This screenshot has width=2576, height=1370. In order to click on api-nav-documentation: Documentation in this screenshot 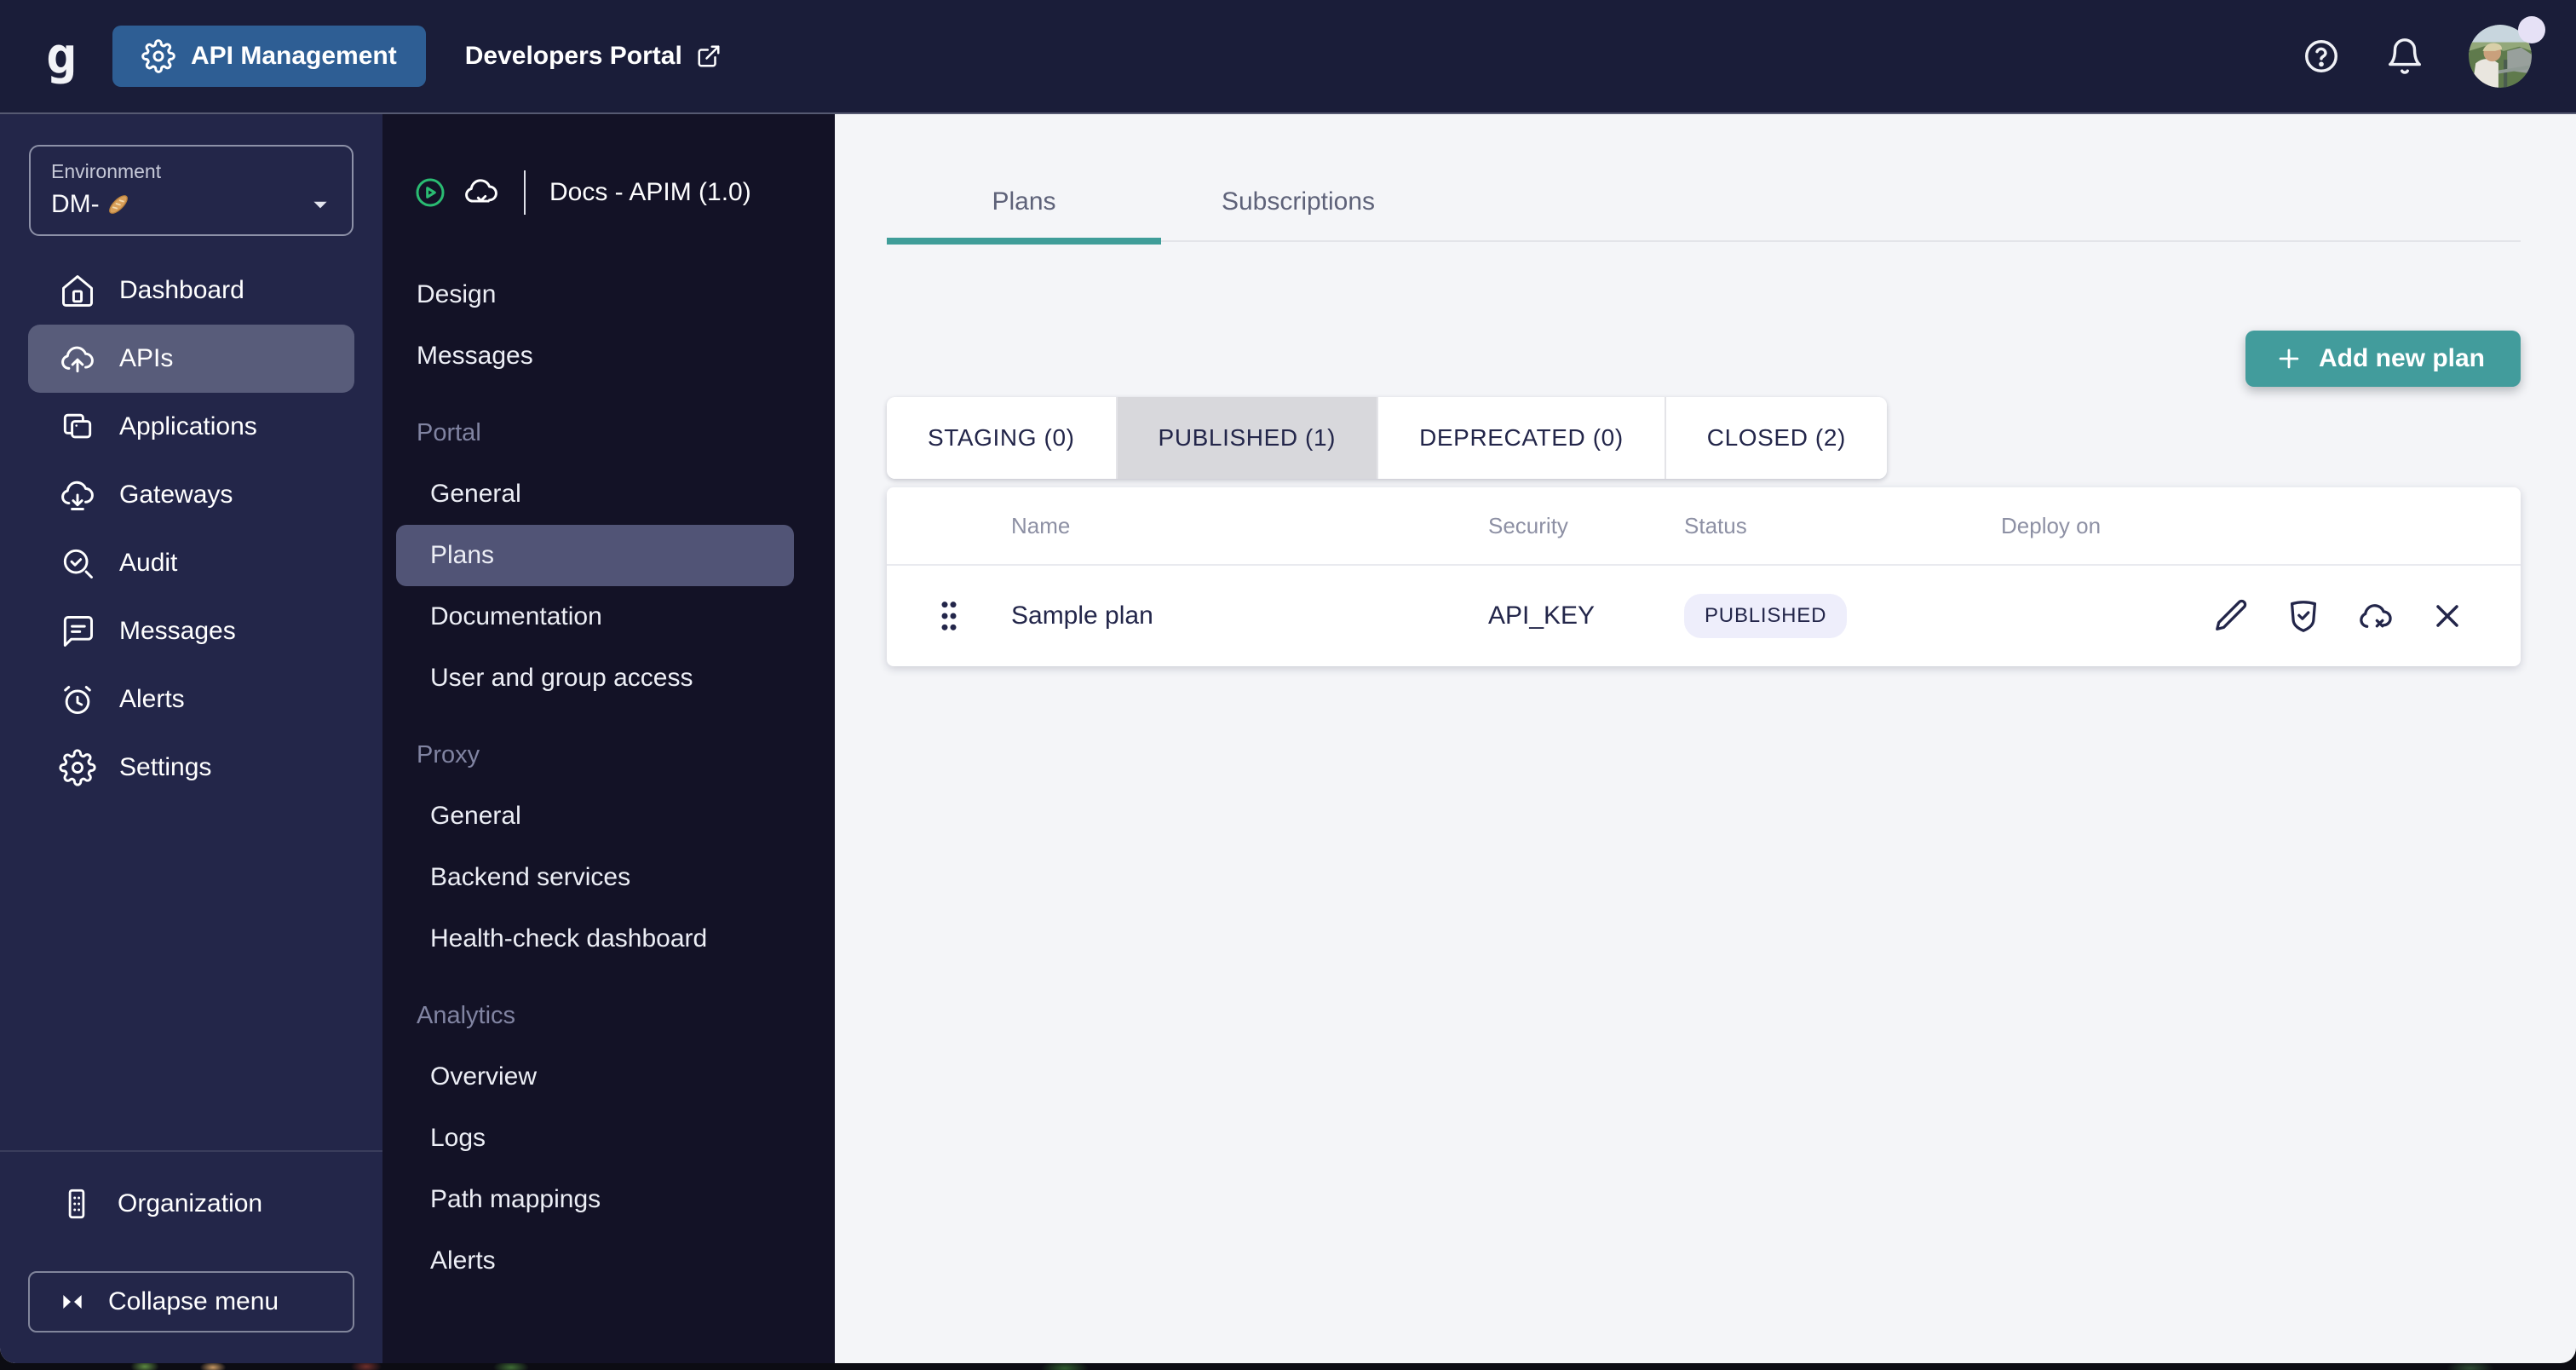, I will do `click(595, 617)`.